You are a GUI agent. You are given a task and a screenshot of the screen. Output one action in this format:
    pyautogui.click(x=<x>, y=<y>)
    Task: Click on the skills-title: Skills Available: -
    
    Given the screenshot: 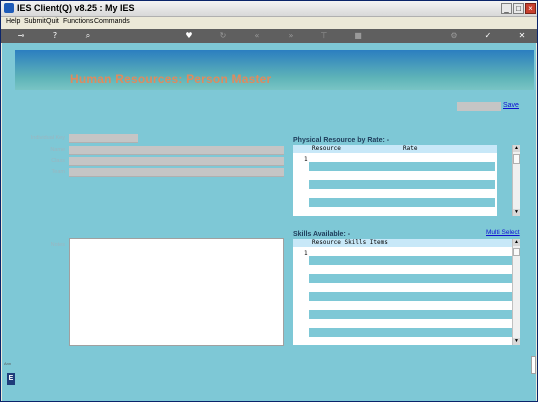 What is the action you would take?
    pyautogui.click(x=322, y=234)
    